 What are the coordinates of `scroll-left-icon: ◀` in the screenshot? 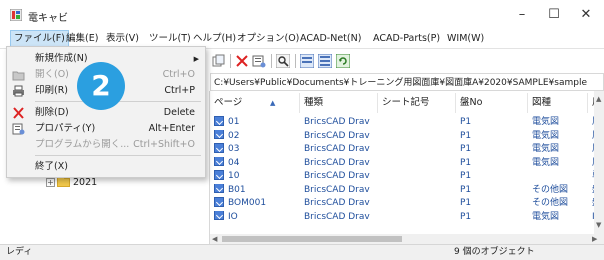 It's located at (214, 239).